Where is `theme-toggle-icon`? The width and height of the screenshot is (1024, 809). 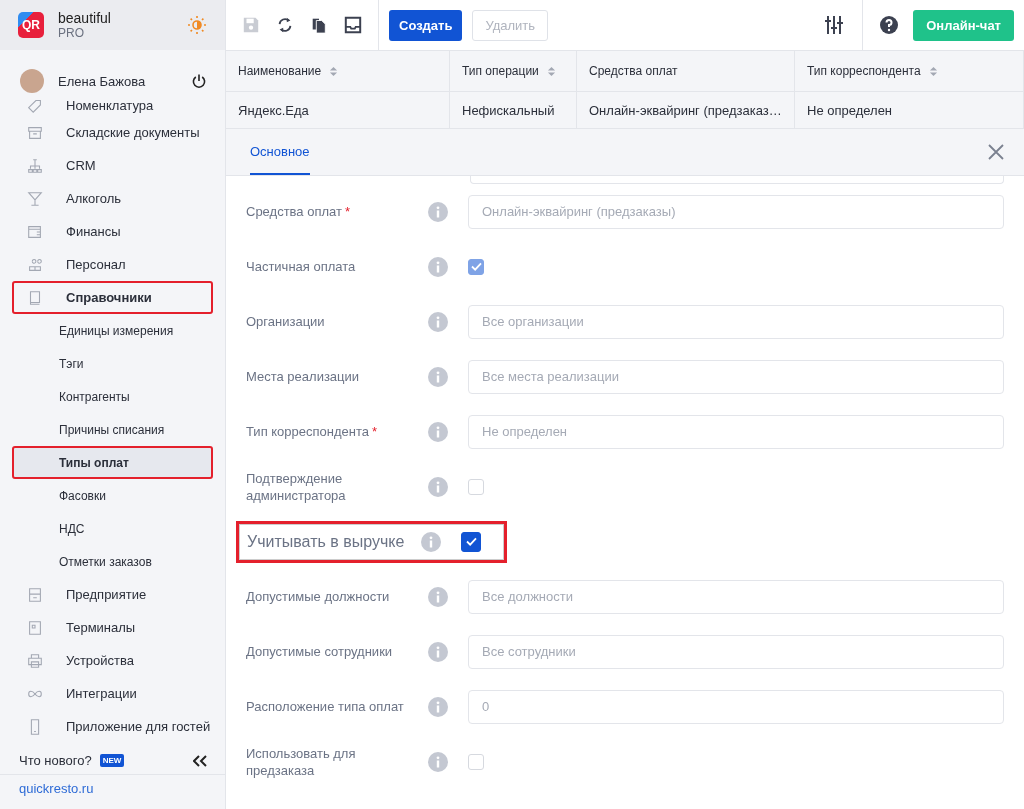 theme-toggle-icon is located at coordinates (197, 25).